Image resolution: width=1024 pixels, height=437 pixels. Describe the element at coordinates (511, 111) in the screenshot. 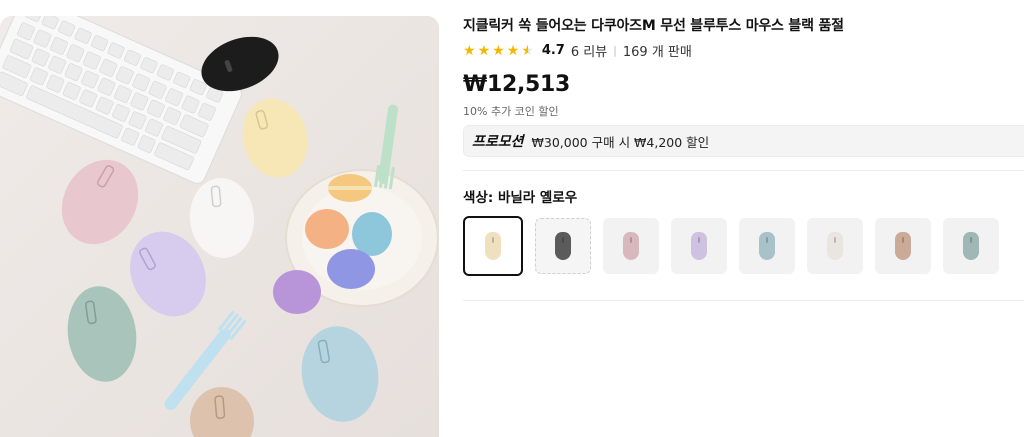

I see `coin-discount-text: 10% 추가 코인 할인` at that location.